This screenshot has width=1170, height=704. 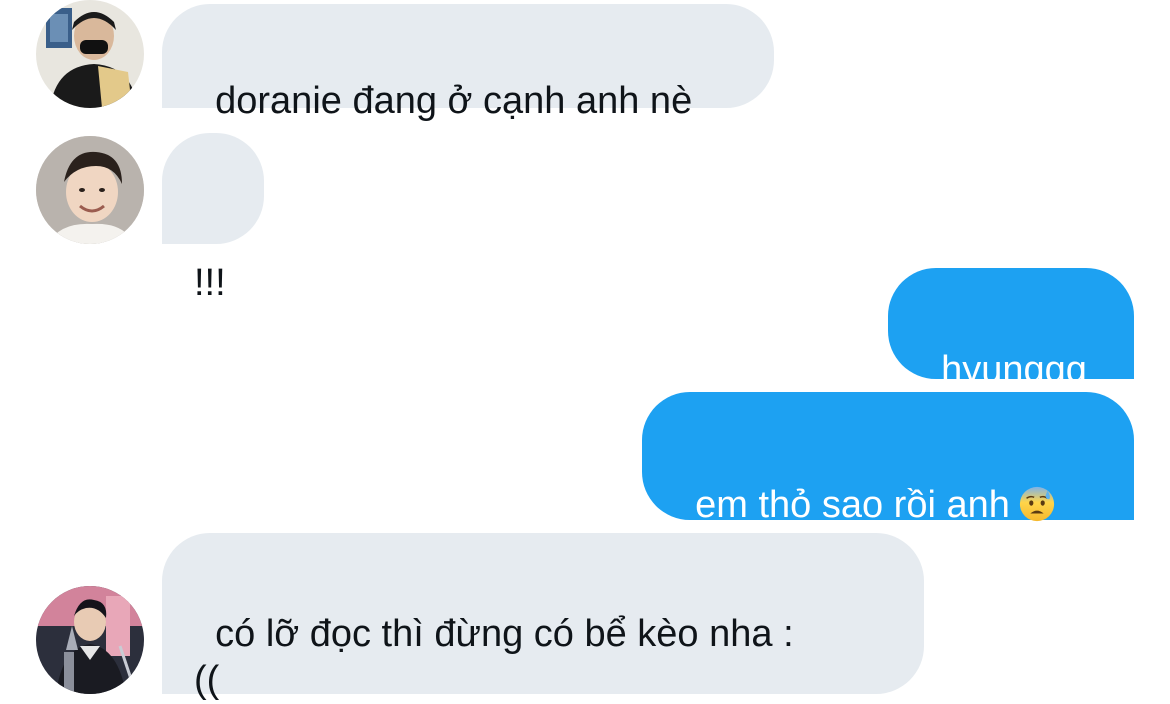 What do you see at coordinates (494, 657) in the screenshot?
I see `message-text: có lỡ đọc thì đừng có bể kèo nha : ((` at bounding box center [494, 657].